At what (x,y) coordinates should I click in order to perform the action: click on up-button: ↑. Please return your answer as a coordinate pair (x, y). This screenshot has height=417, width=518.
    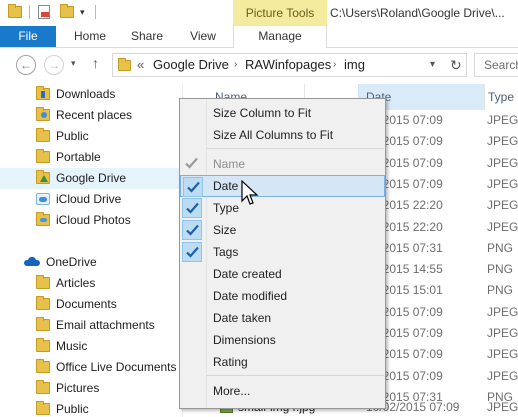
    Looking at the image, I should click on (95, 63).